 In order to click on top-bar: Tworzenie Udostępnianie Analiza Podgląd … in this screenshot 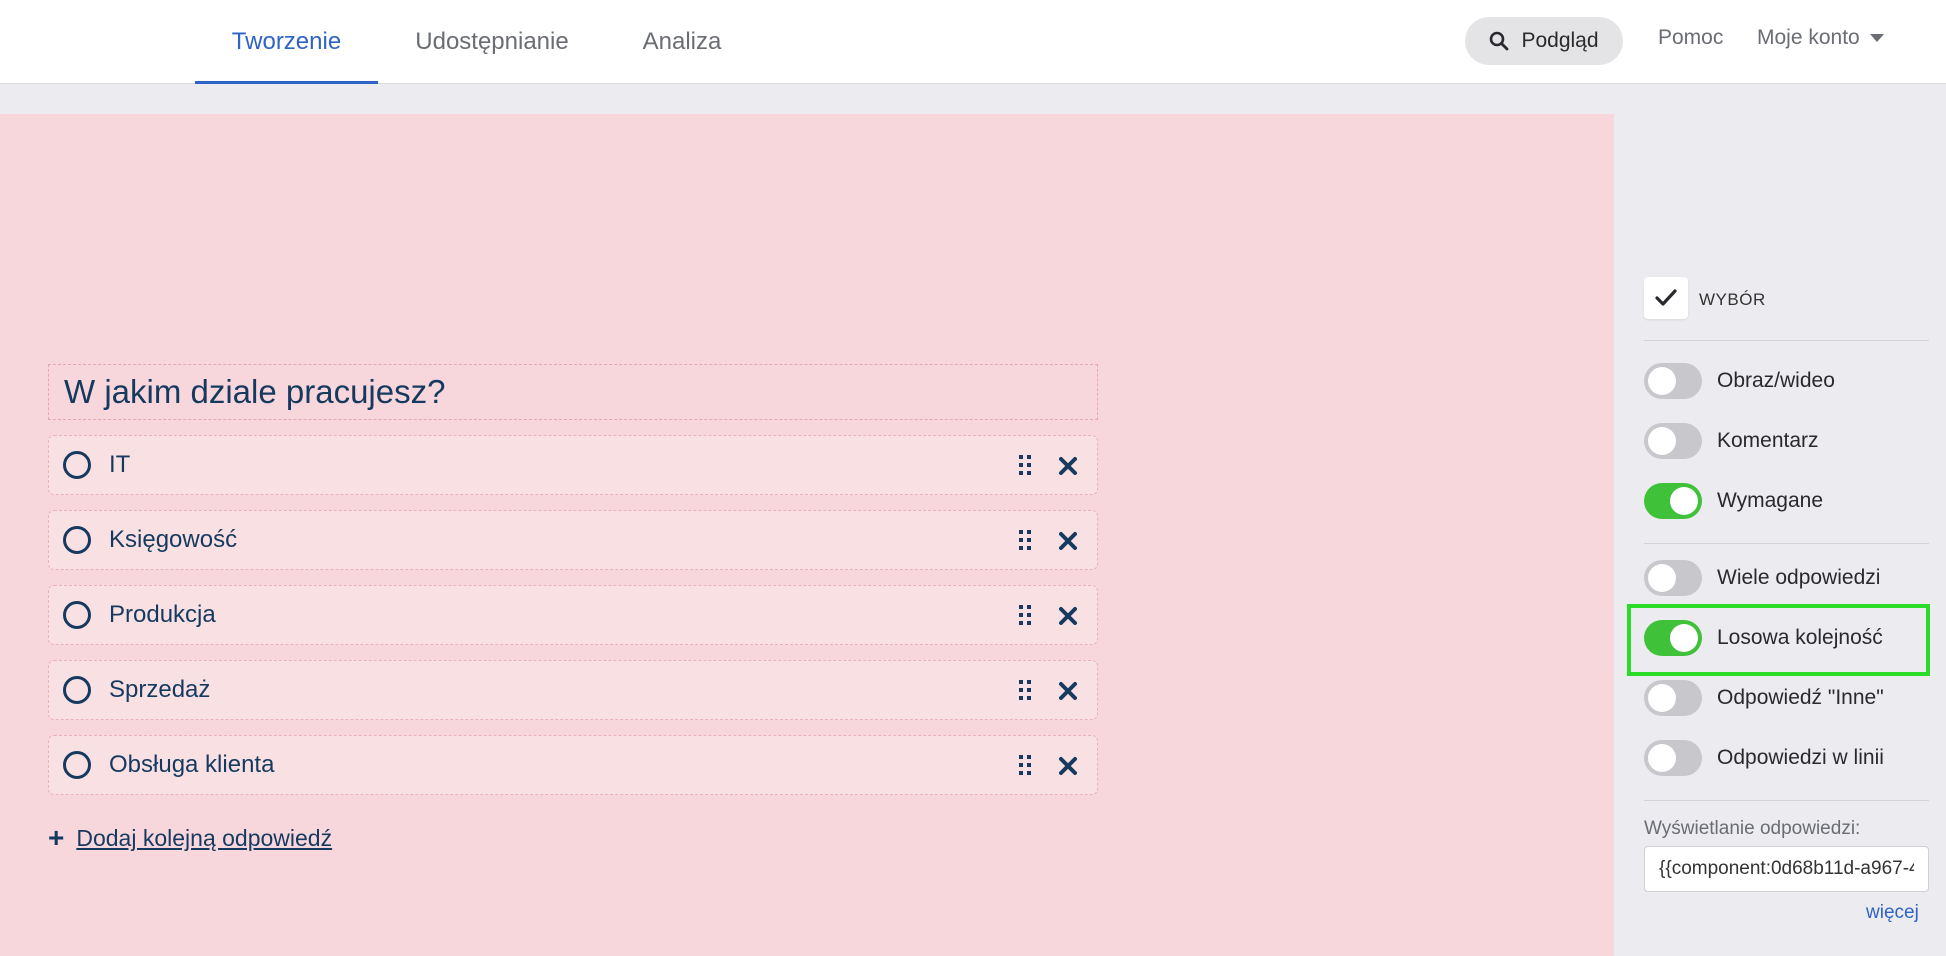, I will do `click(973, 42)`.